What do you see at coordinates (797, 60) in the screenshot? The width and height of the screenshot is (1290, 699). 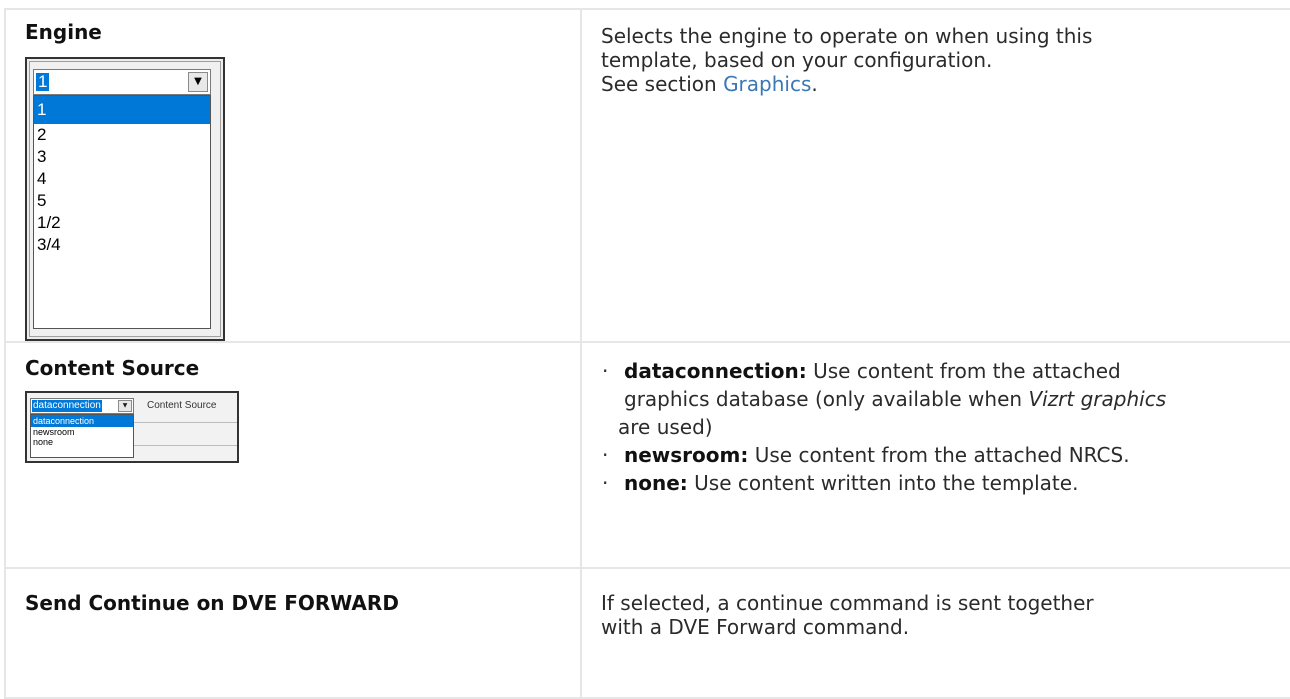 I see `engine-description-line: template, based on your configuration.` at bounding box center [797, 60].